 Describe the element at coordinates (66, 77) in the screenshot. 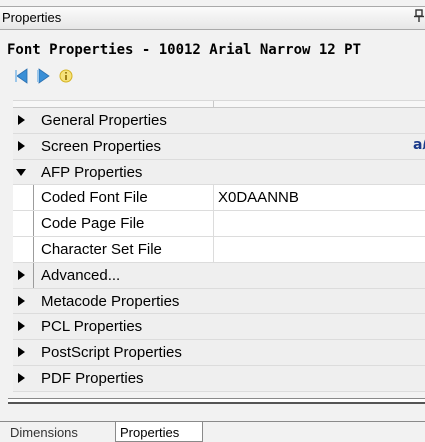

I see `info-icon` at that location.